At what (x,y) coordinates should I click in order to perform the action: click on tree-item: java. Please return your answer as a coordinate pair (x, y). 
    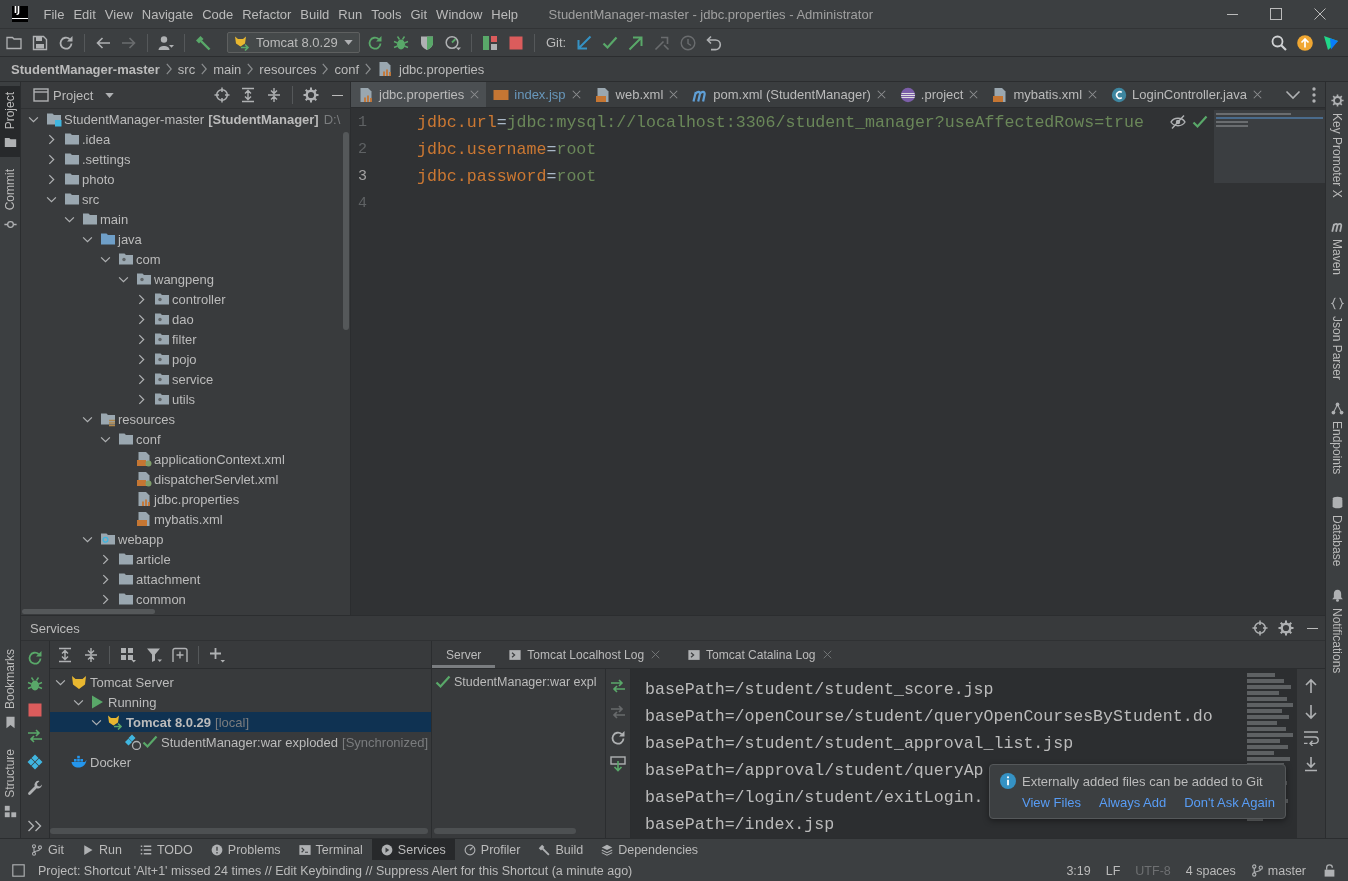
    Looking at the image, I should click on (130, 239).